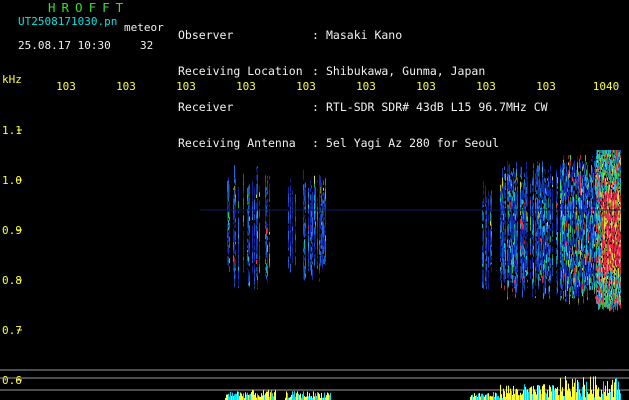  I want to click on x-tick-label: 103, so click(486, 86).